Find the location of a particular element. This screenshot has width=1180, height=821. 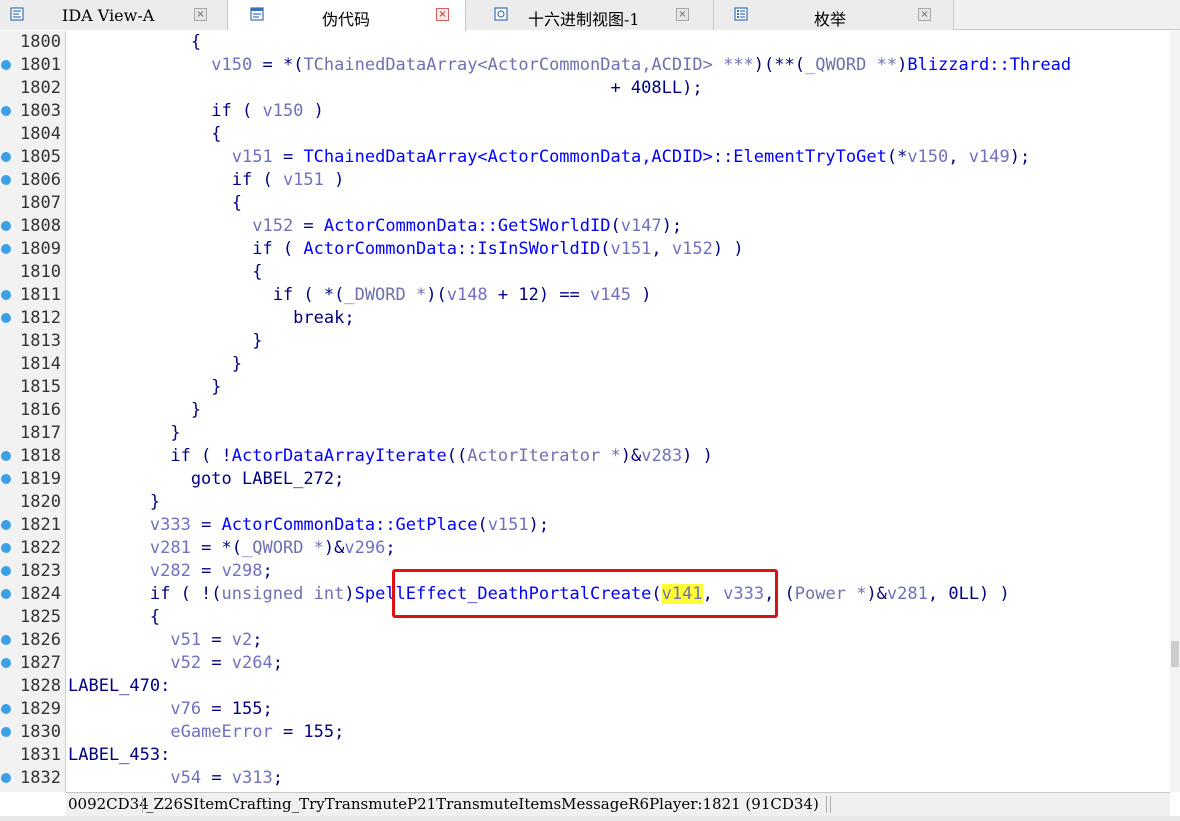

tab-ida-view-a: IDA View-A × is located at coordinates (114, 15).